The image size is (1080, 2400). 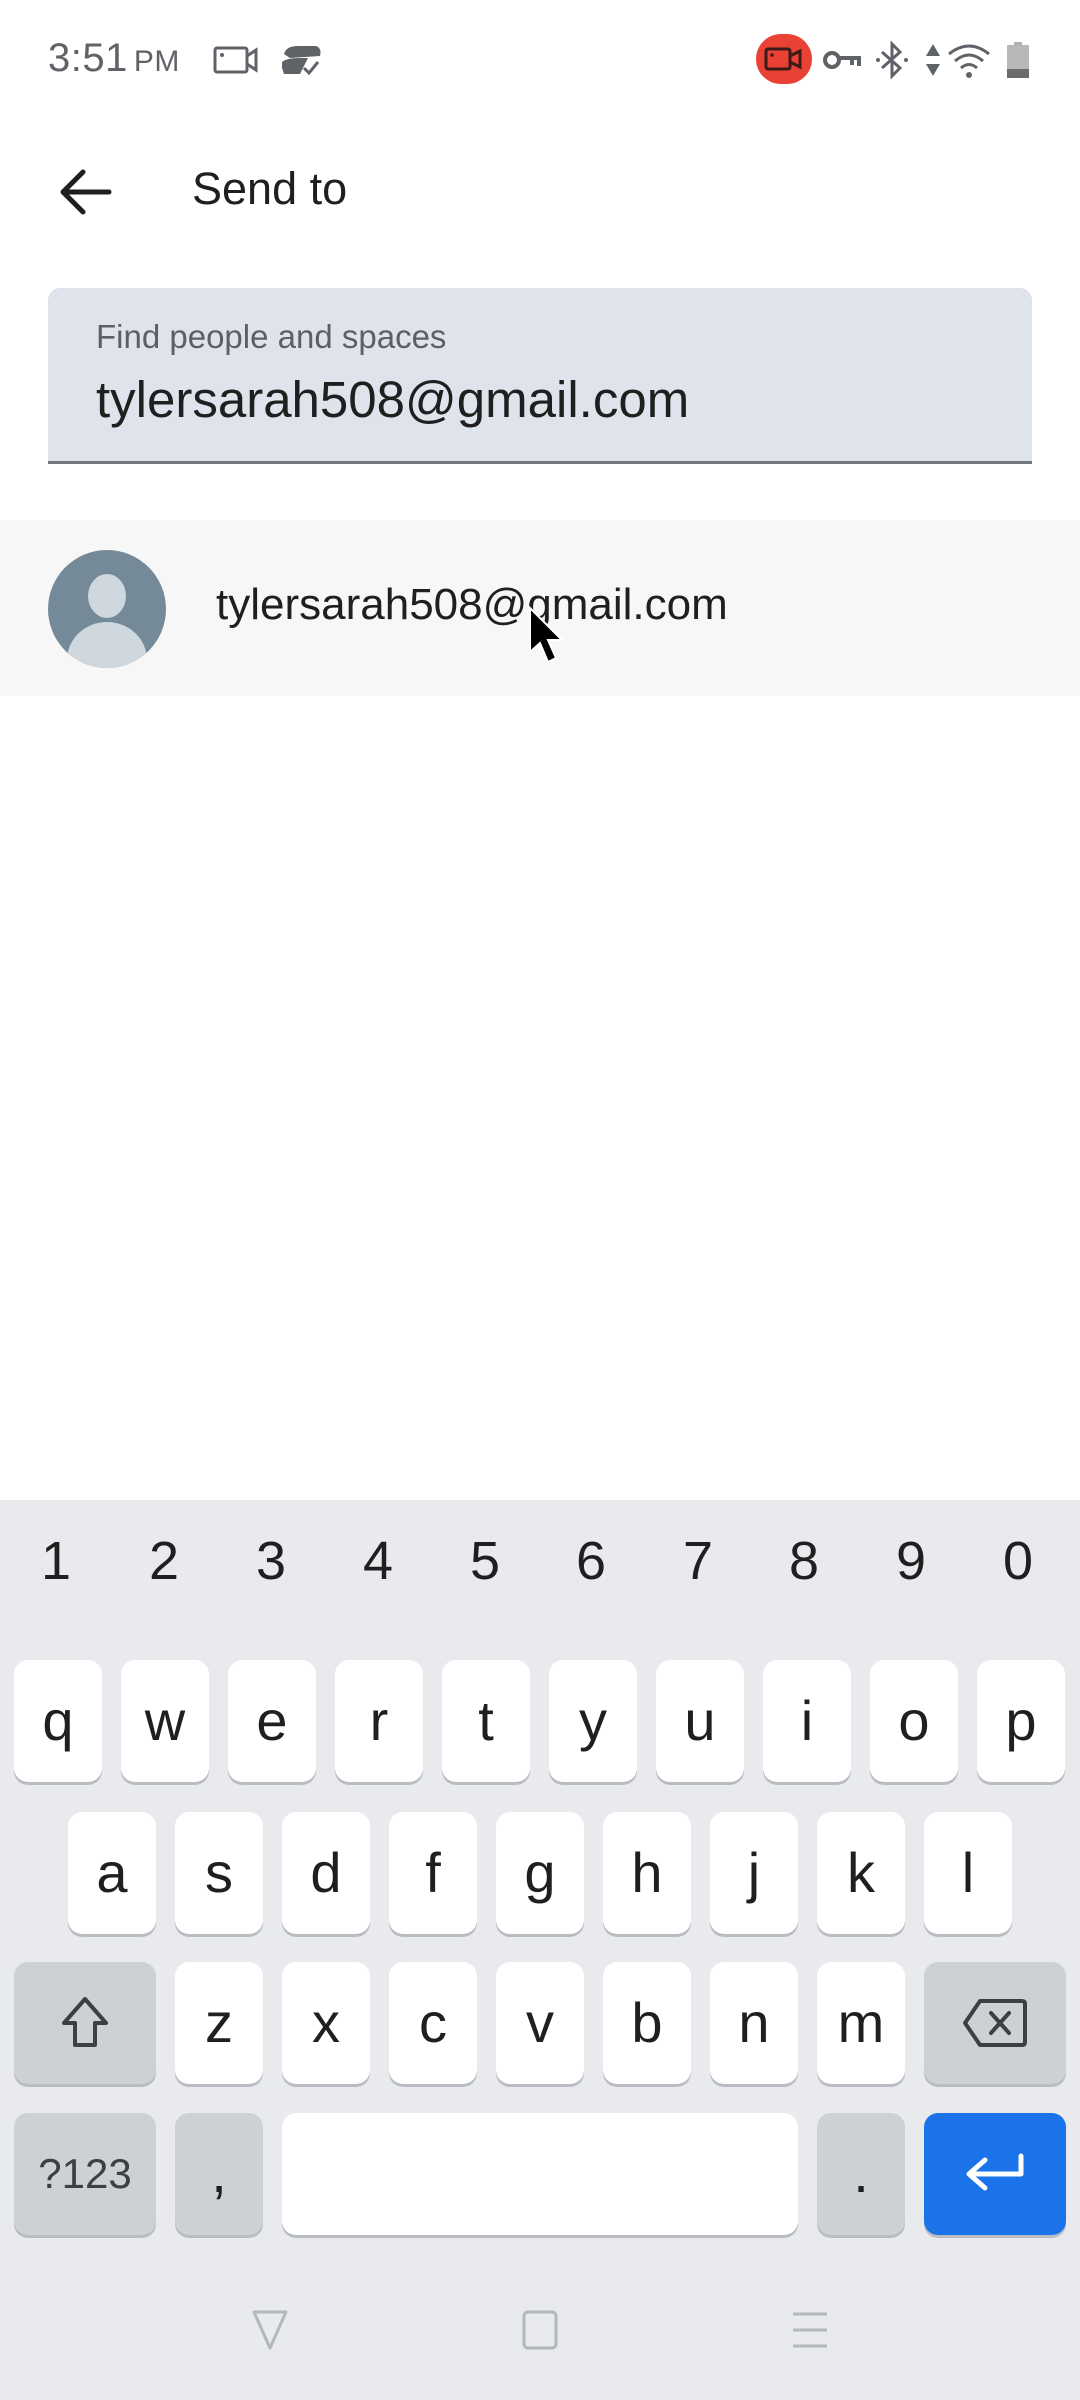 I want to click on suggestion-email: tylersarah508@gmail.com, so click(x=472, y=604).